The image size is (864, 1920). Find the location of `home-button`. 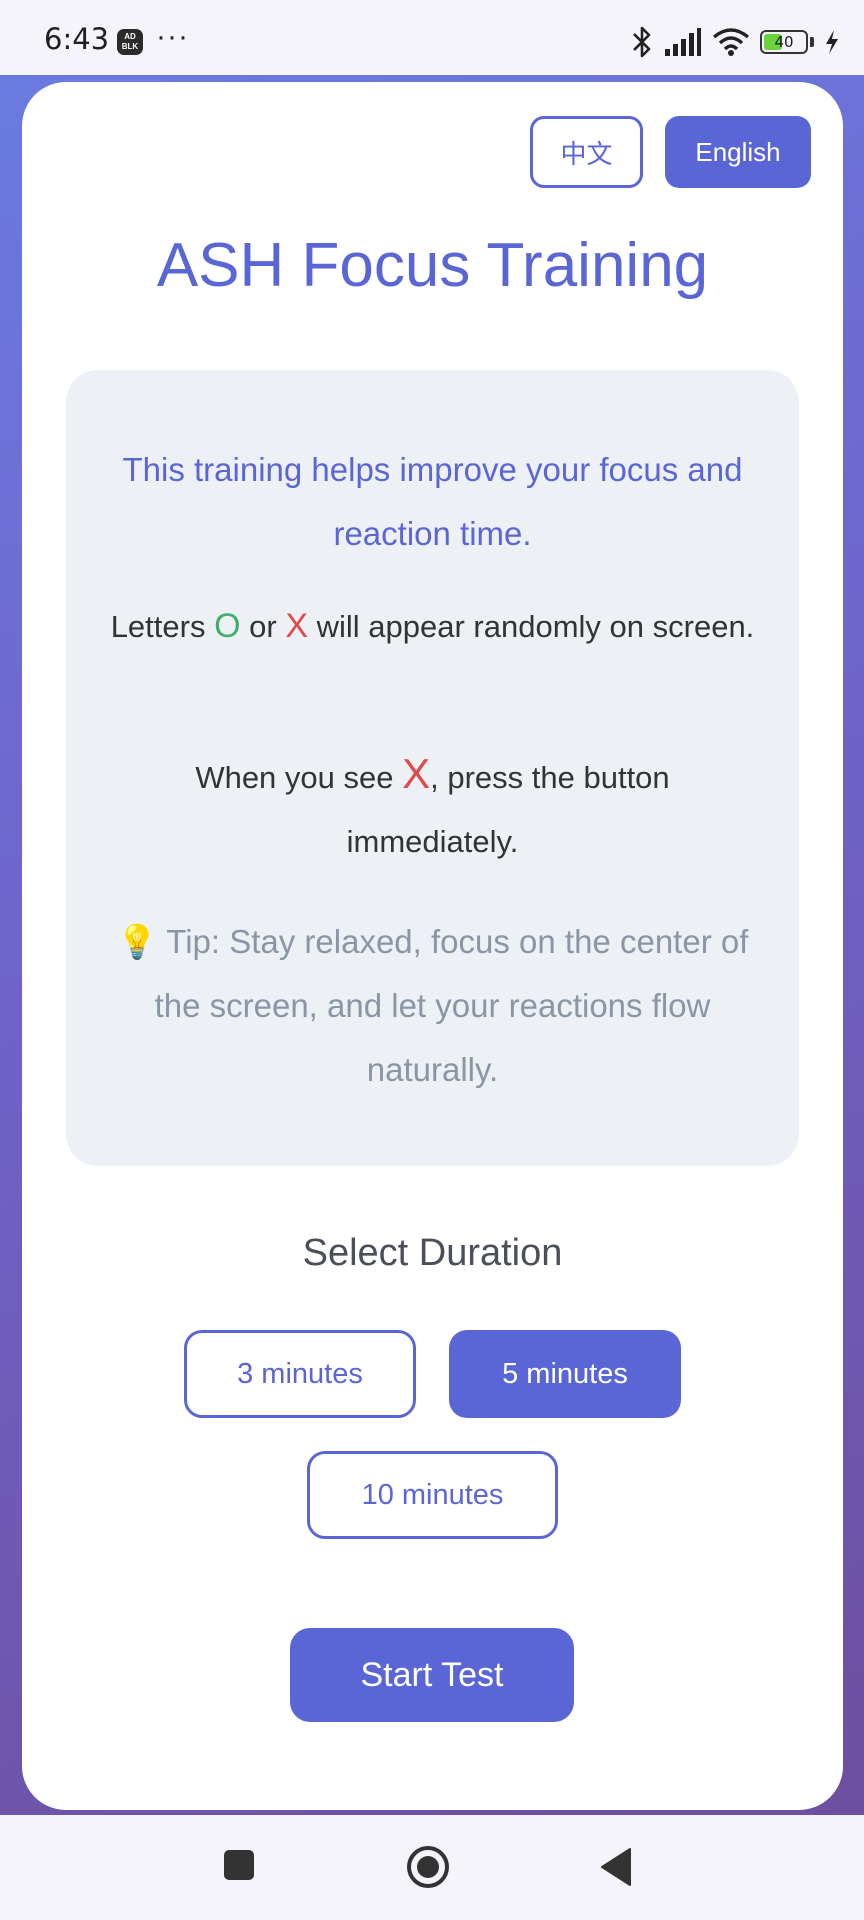

home-button is located at coordinates (428, 1867).